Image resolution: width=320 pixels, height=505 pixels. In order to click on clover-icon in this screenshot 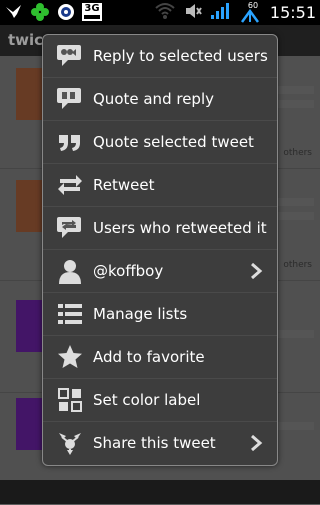, I will do `click(40, 12)`.